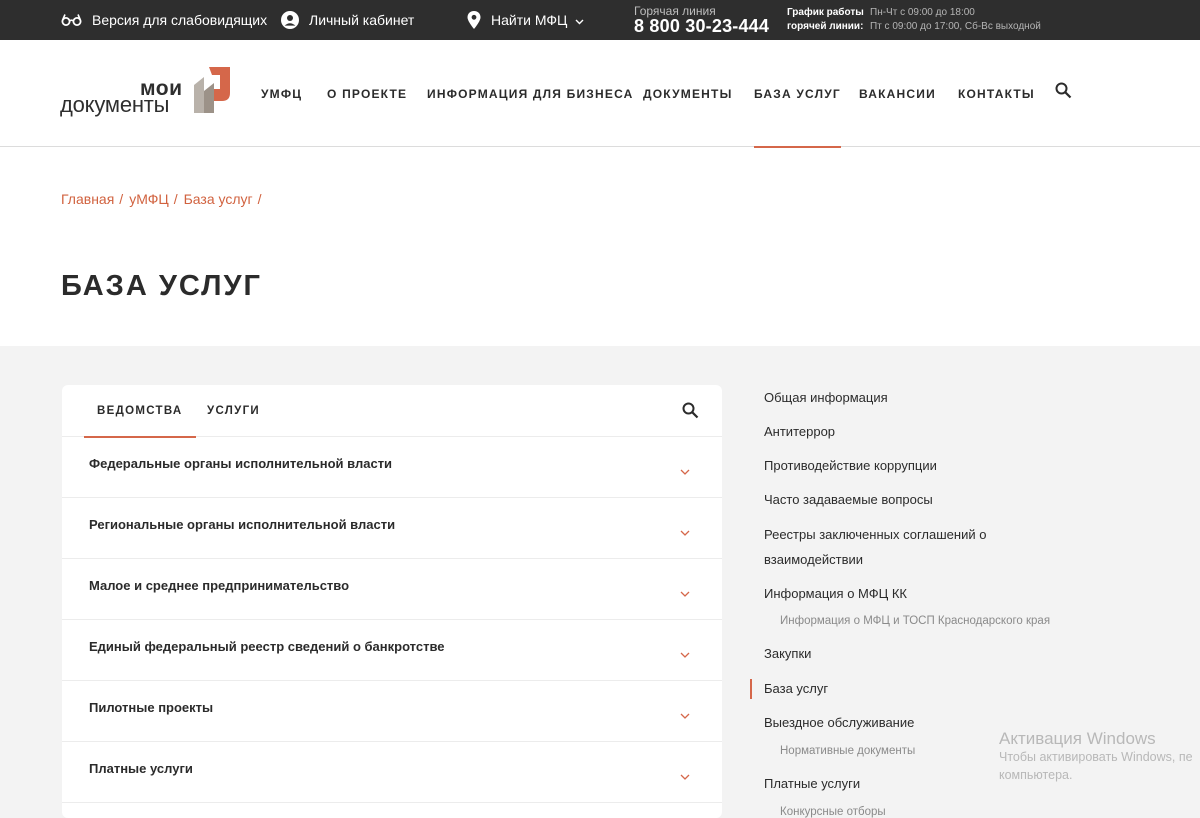 Image resolution: width=1200 pixels, height=818 pixels. I want to click on side-menu-registries-cont: взаимодействии, so click(813, 559).